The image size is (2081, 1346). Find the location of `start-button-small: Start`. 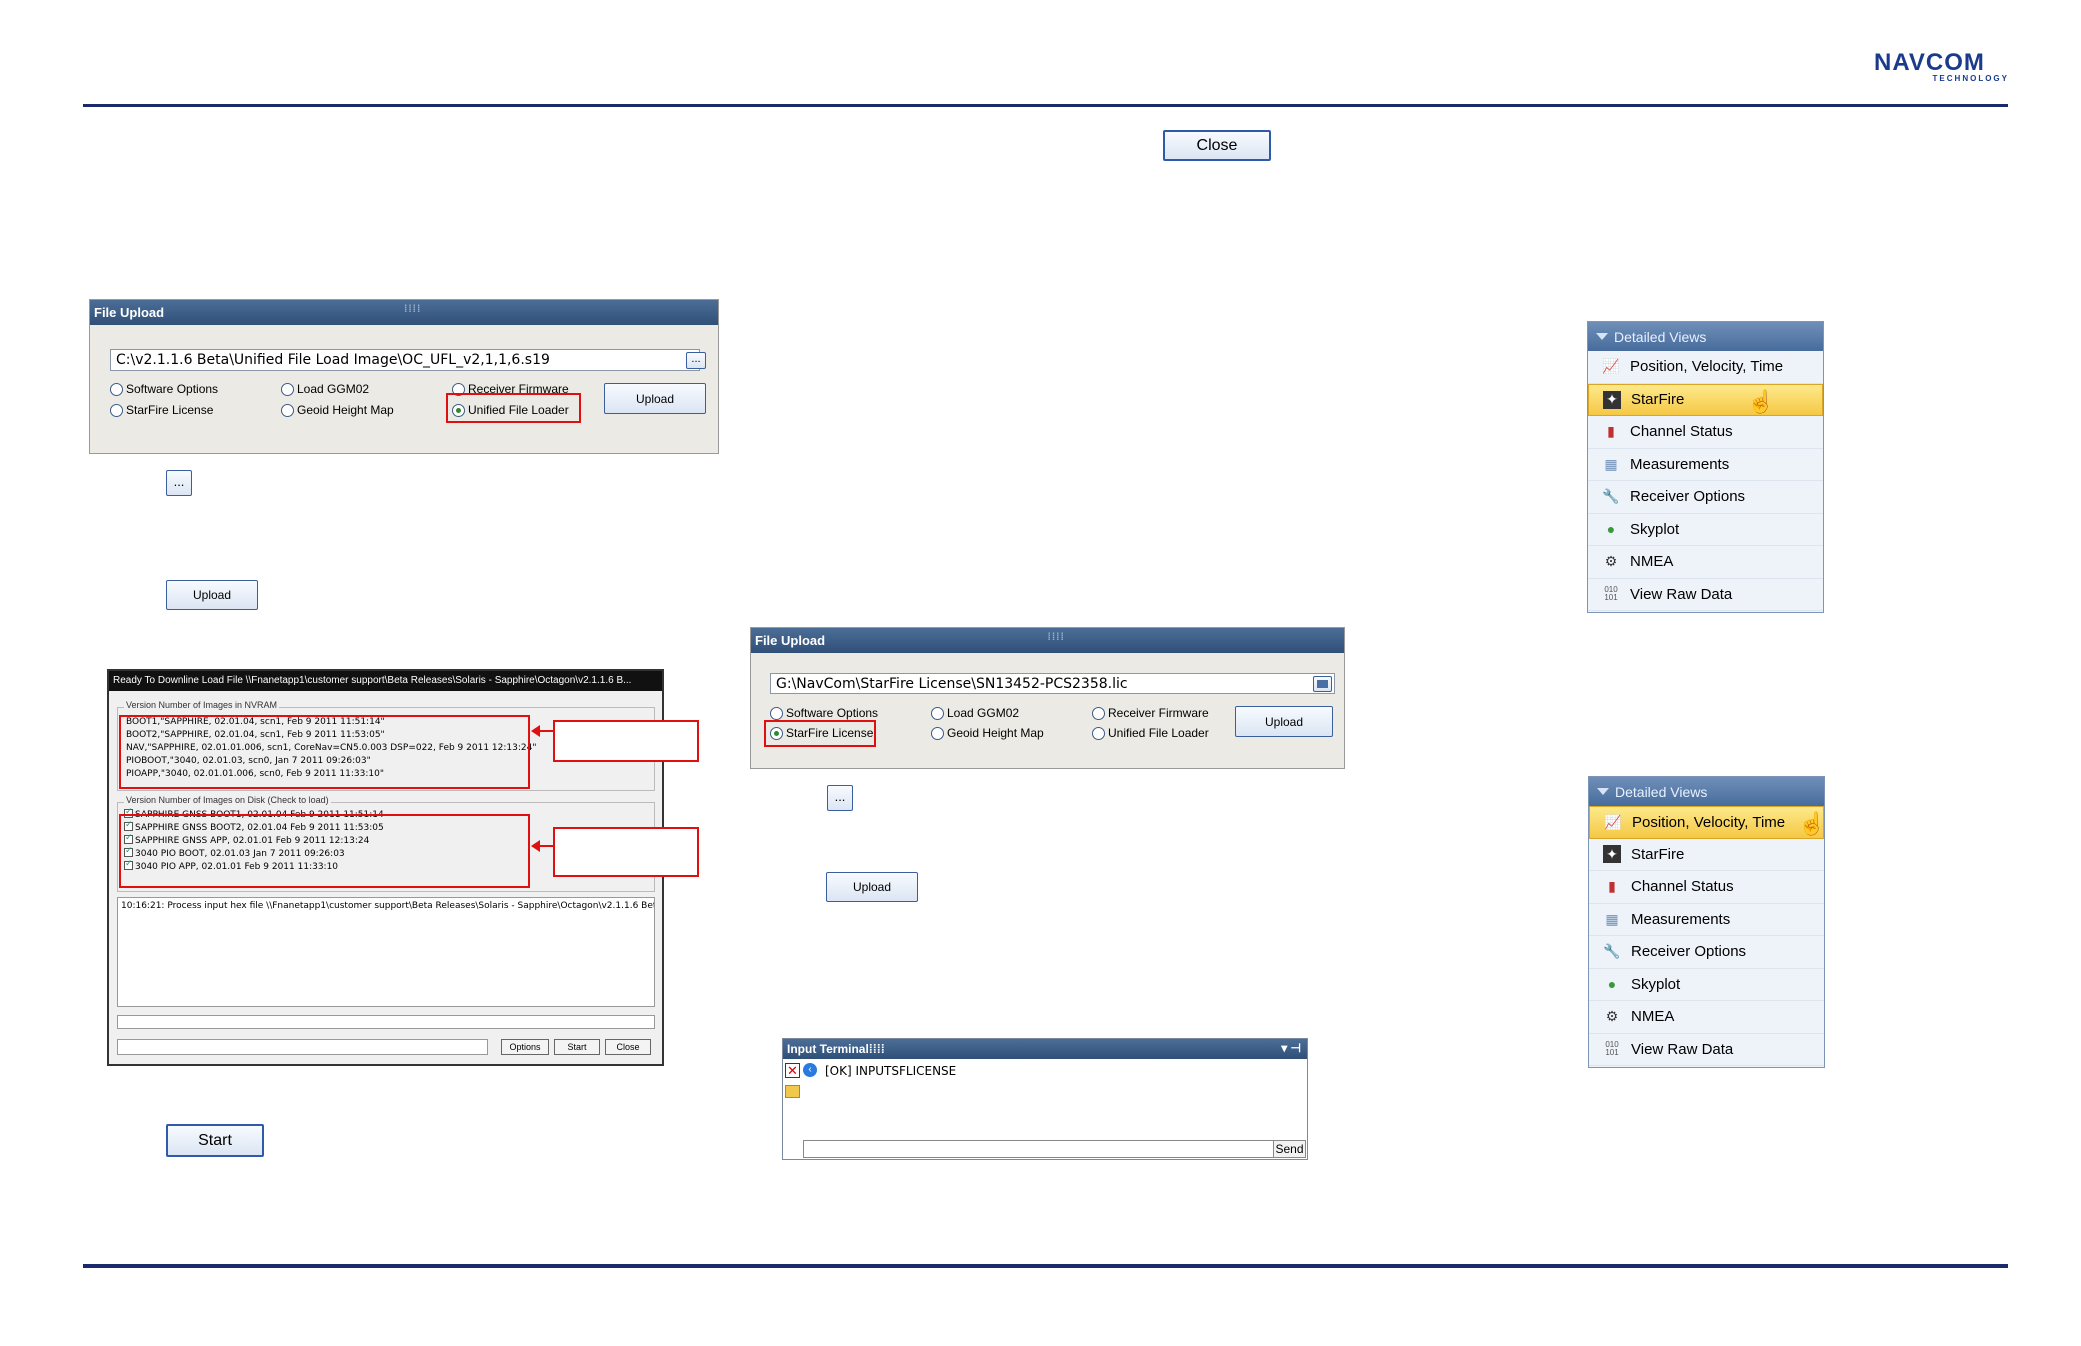

start-button-small: Start is located at coordinates (577, 1047).